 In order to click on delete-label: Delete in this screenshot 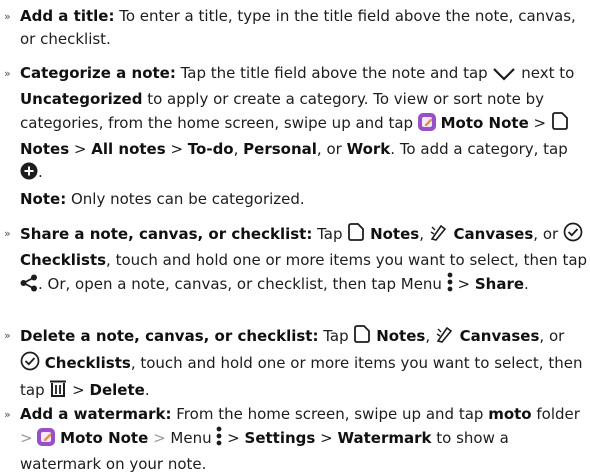, I will do `click(117, 390)`.